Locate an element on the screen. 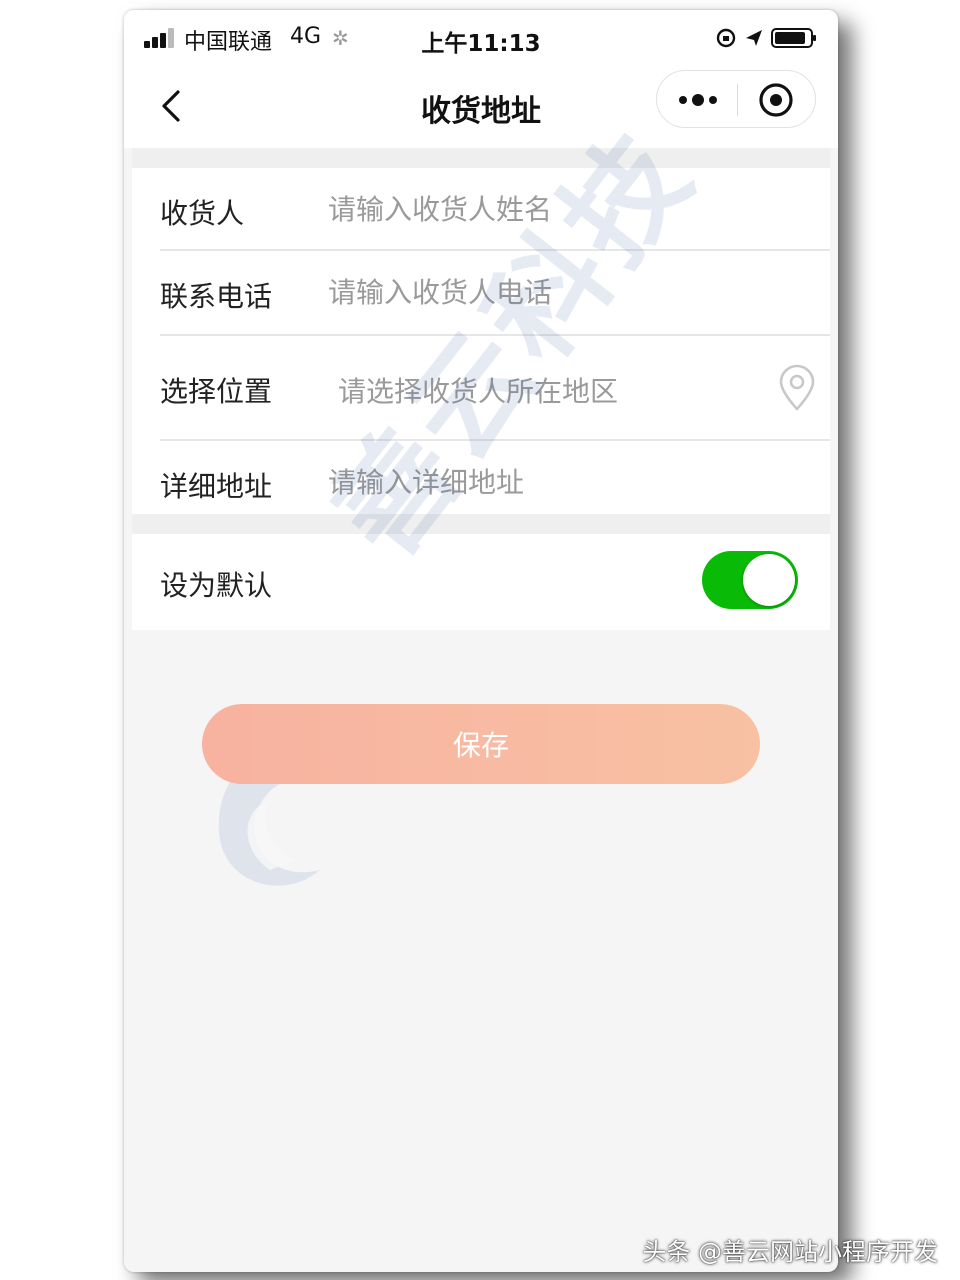  location-arrow-icon is located at coordinates (754, 38).